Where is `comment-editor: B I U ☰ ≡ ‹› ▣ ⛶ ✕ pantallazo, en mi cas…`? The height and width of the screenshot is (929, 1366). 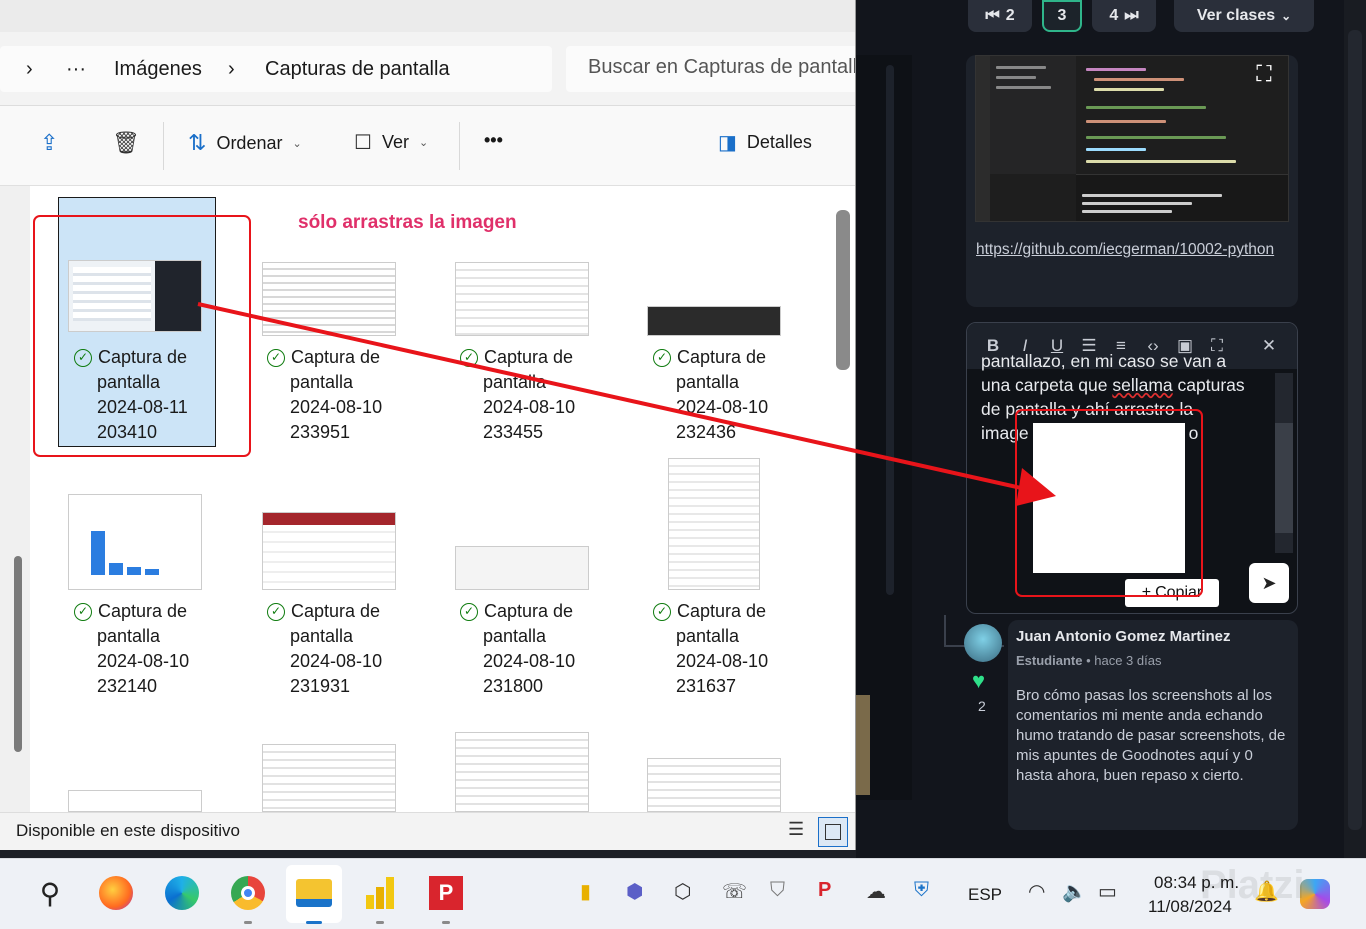 comment-editor: B I U ☰ ≡ ‹› ▣ ⛶ ✕ pantallazo, en mi cas… is located at coordinates (1132, 468).